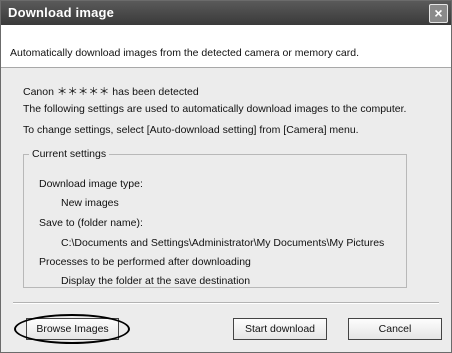  What do you see at coordinates (438, 13) in the screenshot?
I see `close-icon: ×` at bounding box center [438, 13].